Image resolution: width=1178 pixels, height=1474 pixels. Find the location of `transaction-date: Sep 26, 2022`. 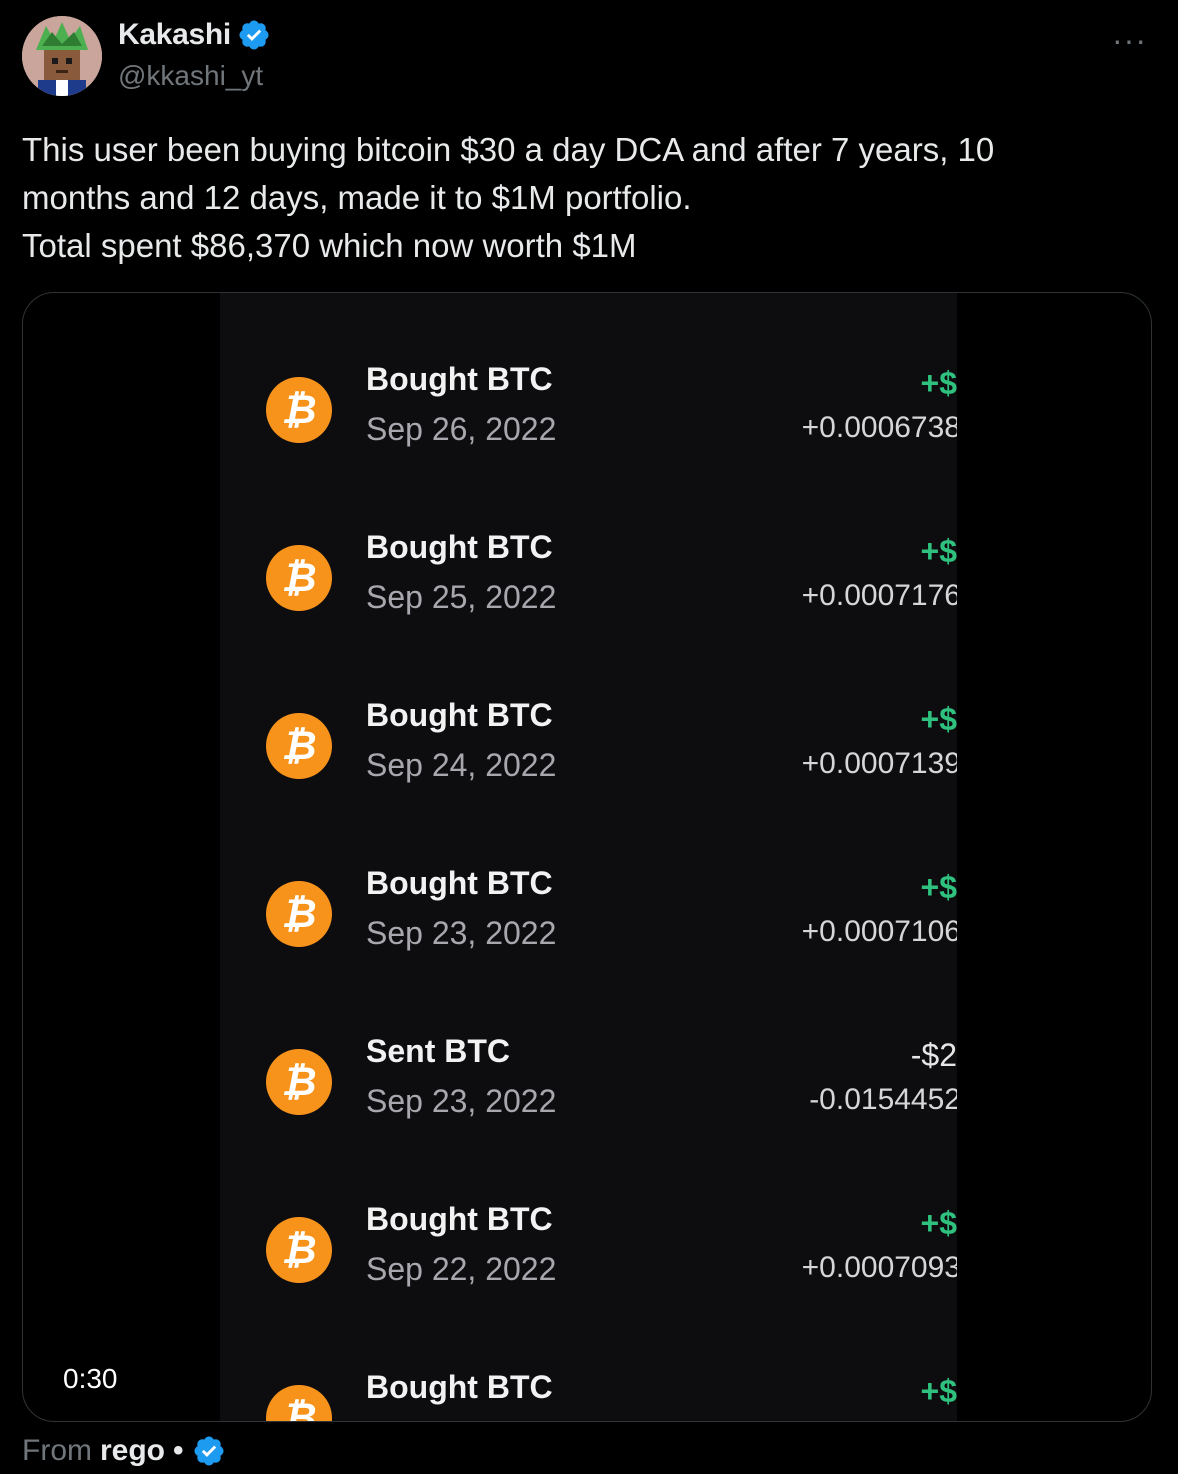

transaction-date: Sep 26, 2022 is located at coordinates (461, 429).